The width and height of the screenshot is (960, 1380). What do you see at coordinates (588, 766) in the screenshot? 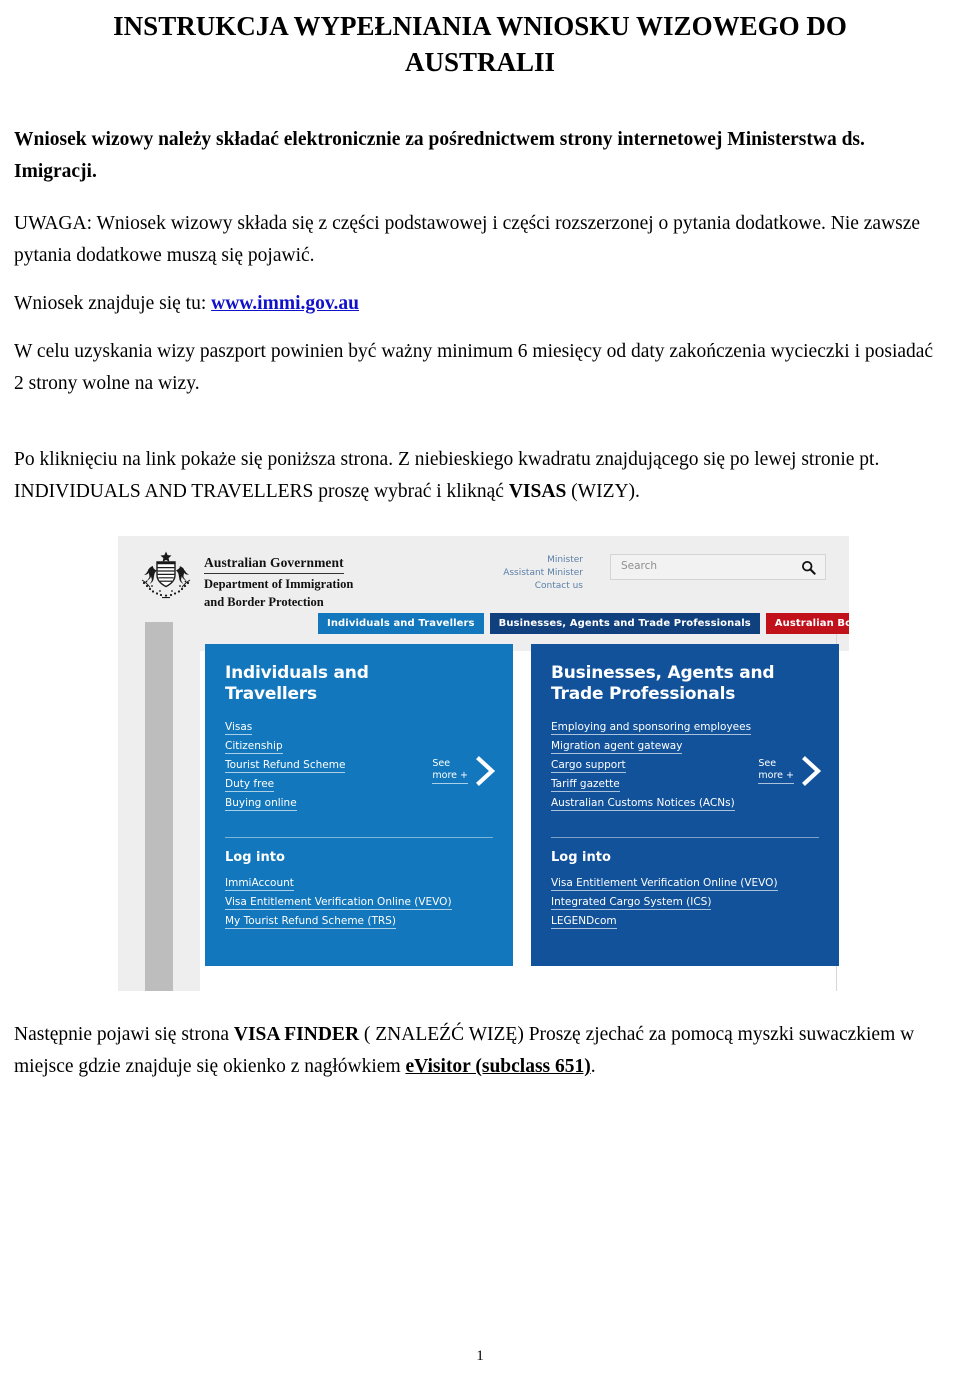
I see `panel-right-link-cargo-support: Cargo support` at bounding box center [588, 766].